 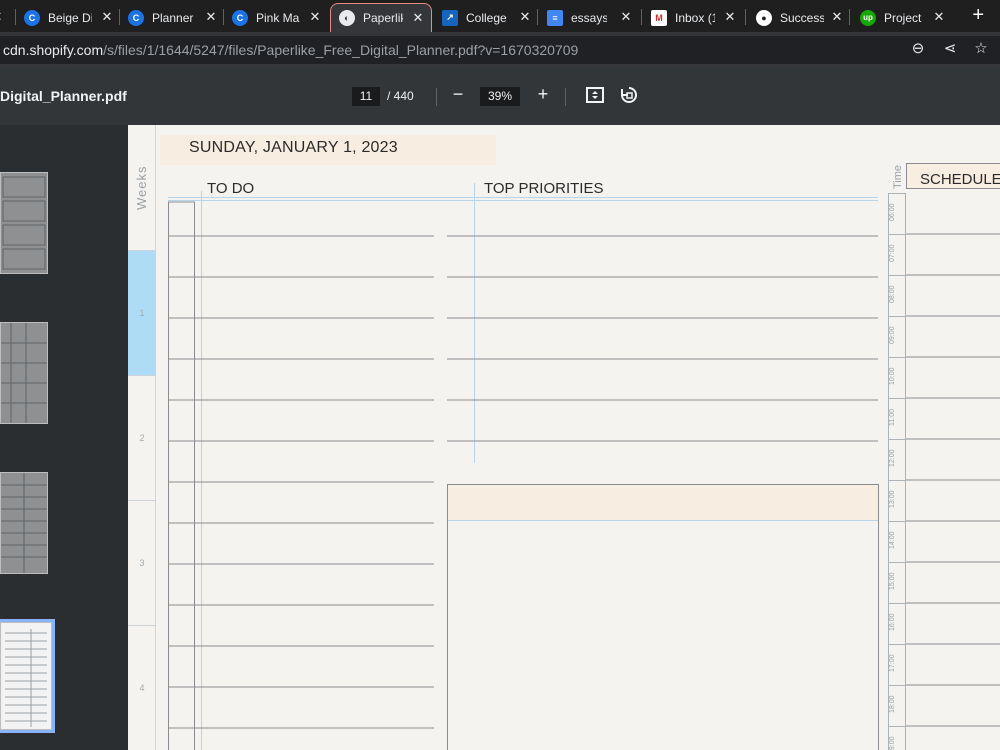 What do you see at coordinates (892, 335) in the screenshot?
I see `time-slot-label: 09:00` at bounding box center [892, 335].